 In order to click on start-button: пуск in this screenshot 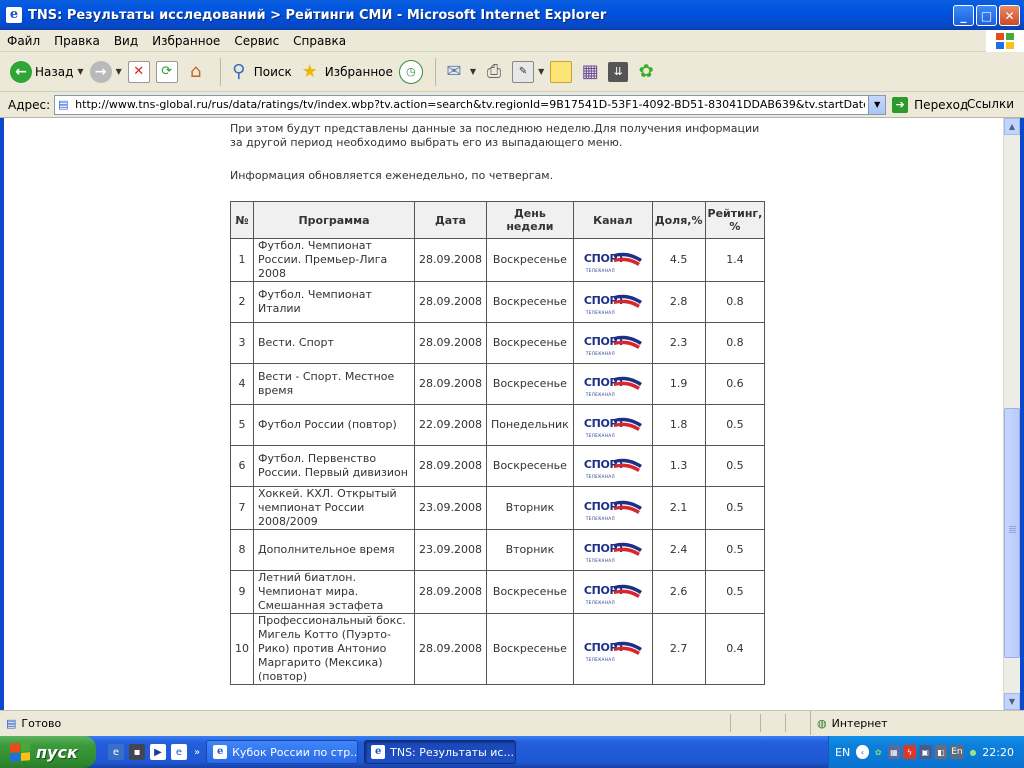, I will do `click(48, 752)`.